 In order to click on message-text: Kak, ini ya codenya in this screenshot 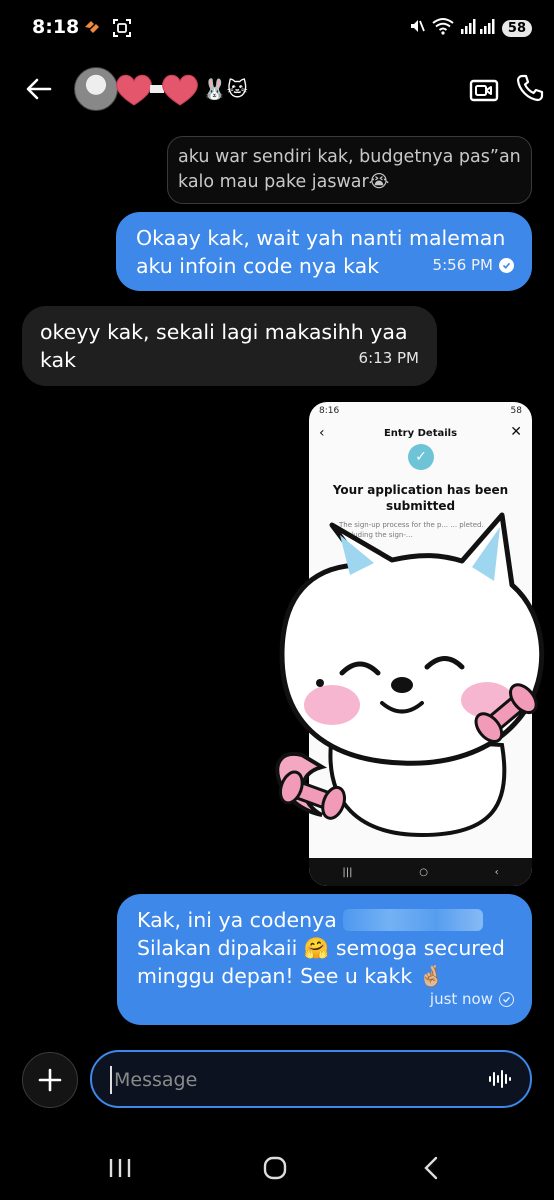, I will do `click(237, 920)`.